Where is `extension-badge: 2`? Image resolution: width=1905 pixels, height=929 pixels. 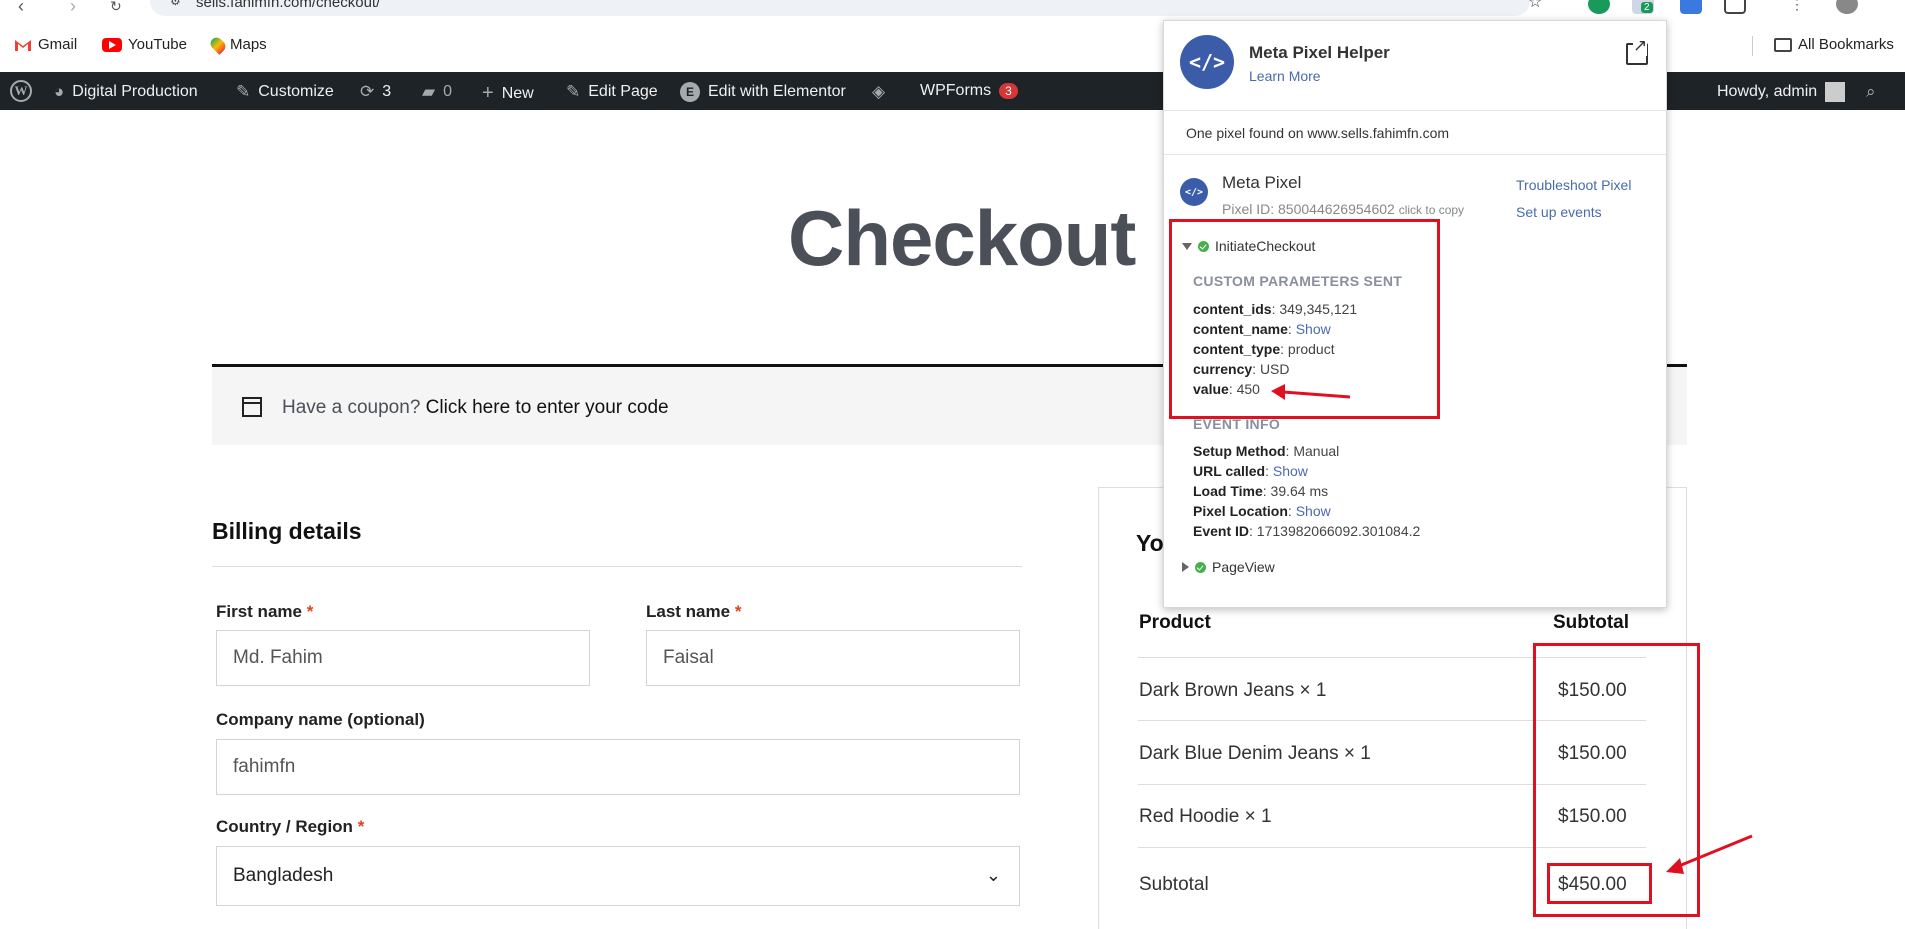 extension-badge: 2 is located at coordinates (1647, 7).